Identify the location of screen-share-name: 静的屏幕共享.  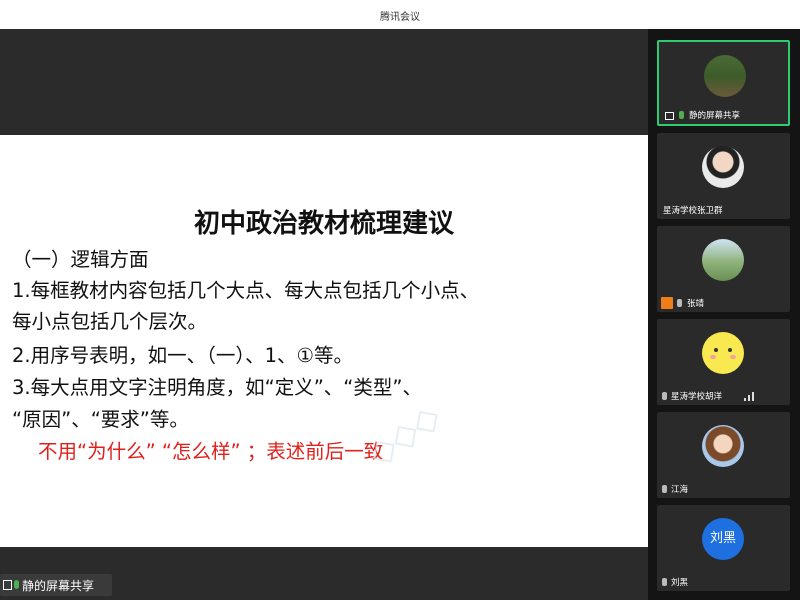
(58, 586).